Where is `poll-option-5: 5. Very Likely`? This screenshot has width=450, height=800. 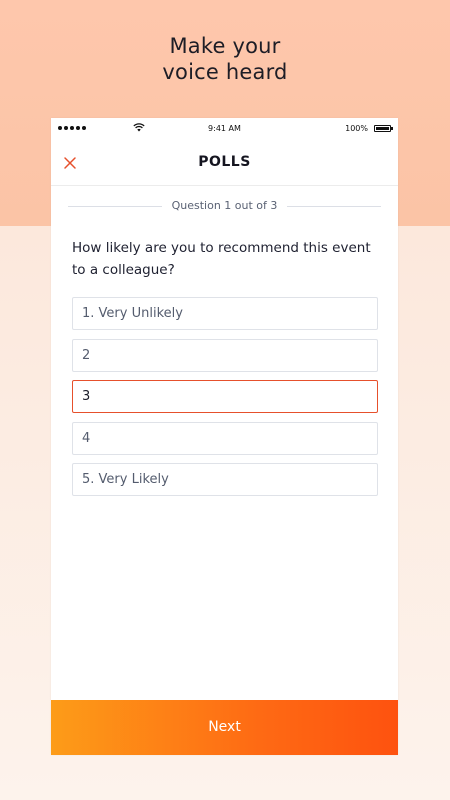
poll-option-5: 5. Very Likely is located at coordinates (225, 479).